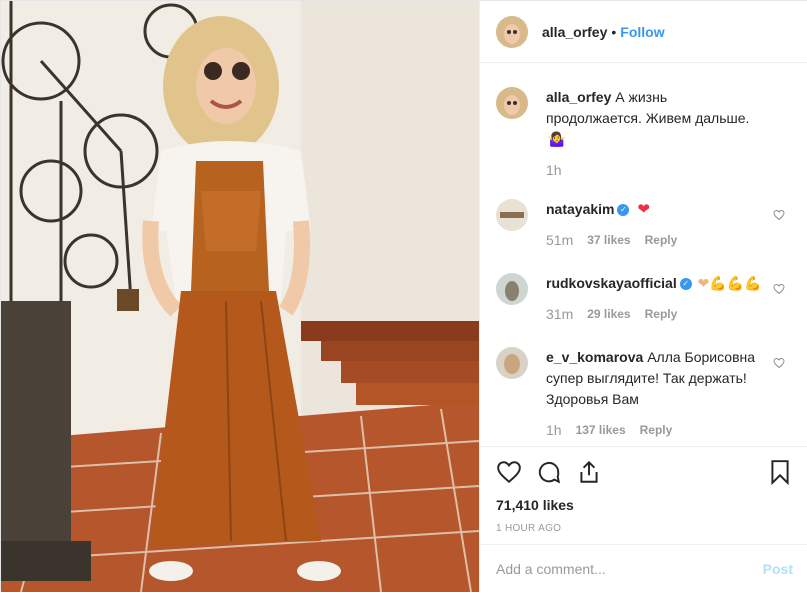 The image size is (807, 592). I want to click on comment-meta: 1h 137 likes Reply, so click(656, 430).